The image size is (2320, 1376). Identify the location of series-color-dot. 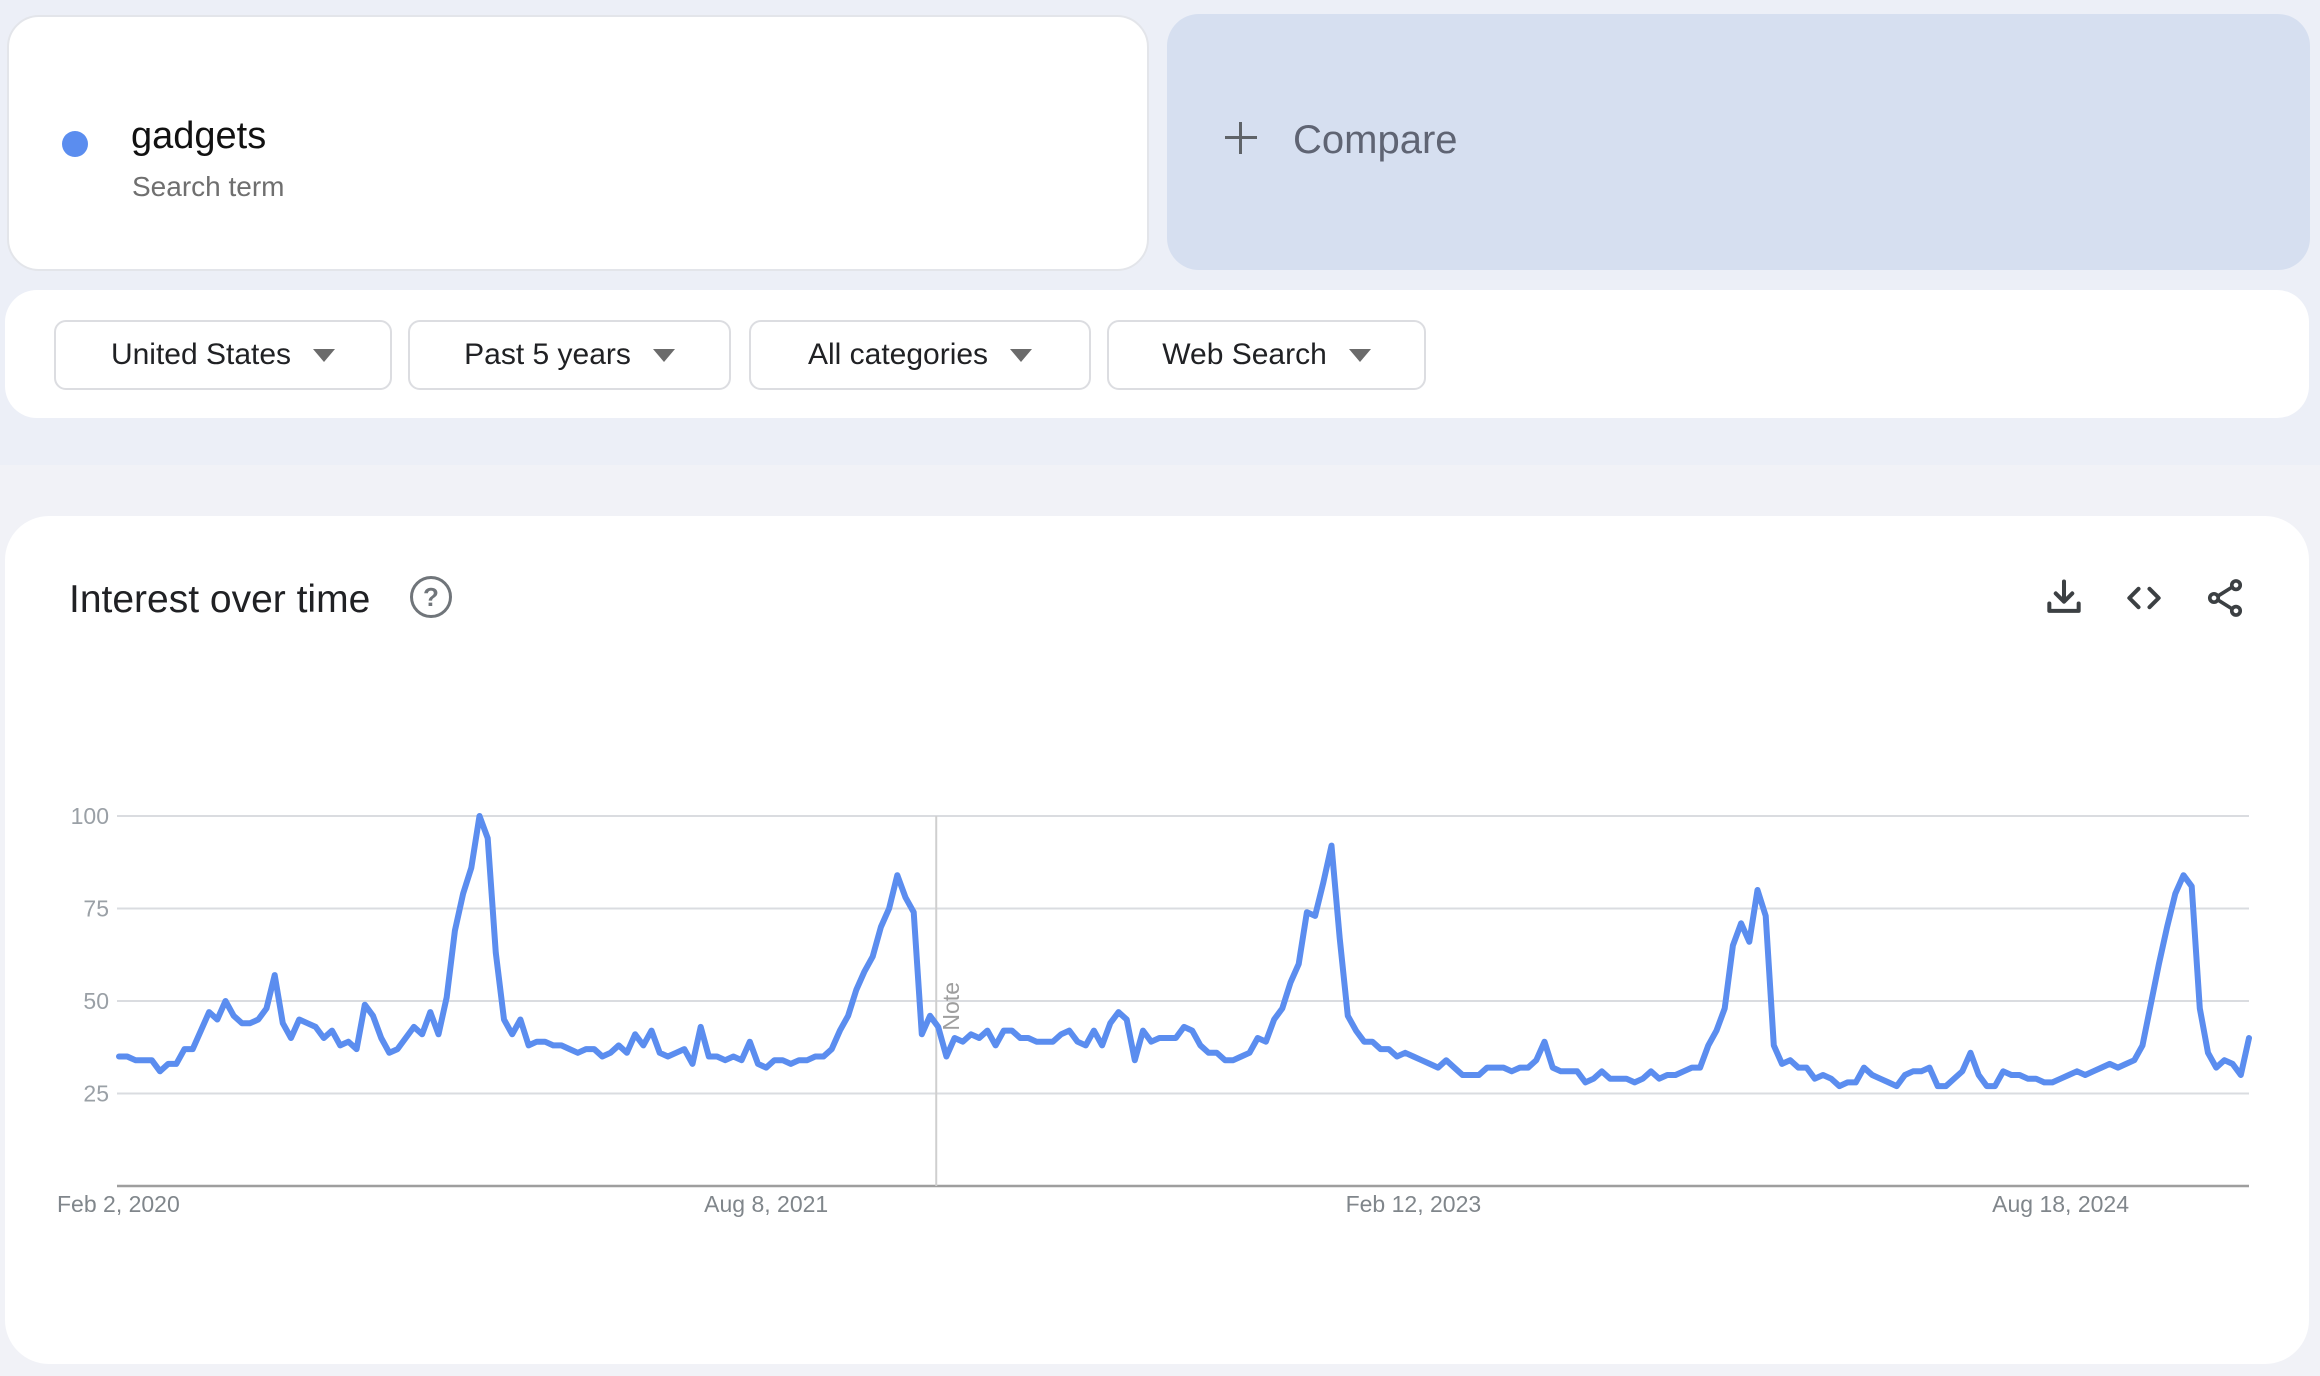
(75, 144).